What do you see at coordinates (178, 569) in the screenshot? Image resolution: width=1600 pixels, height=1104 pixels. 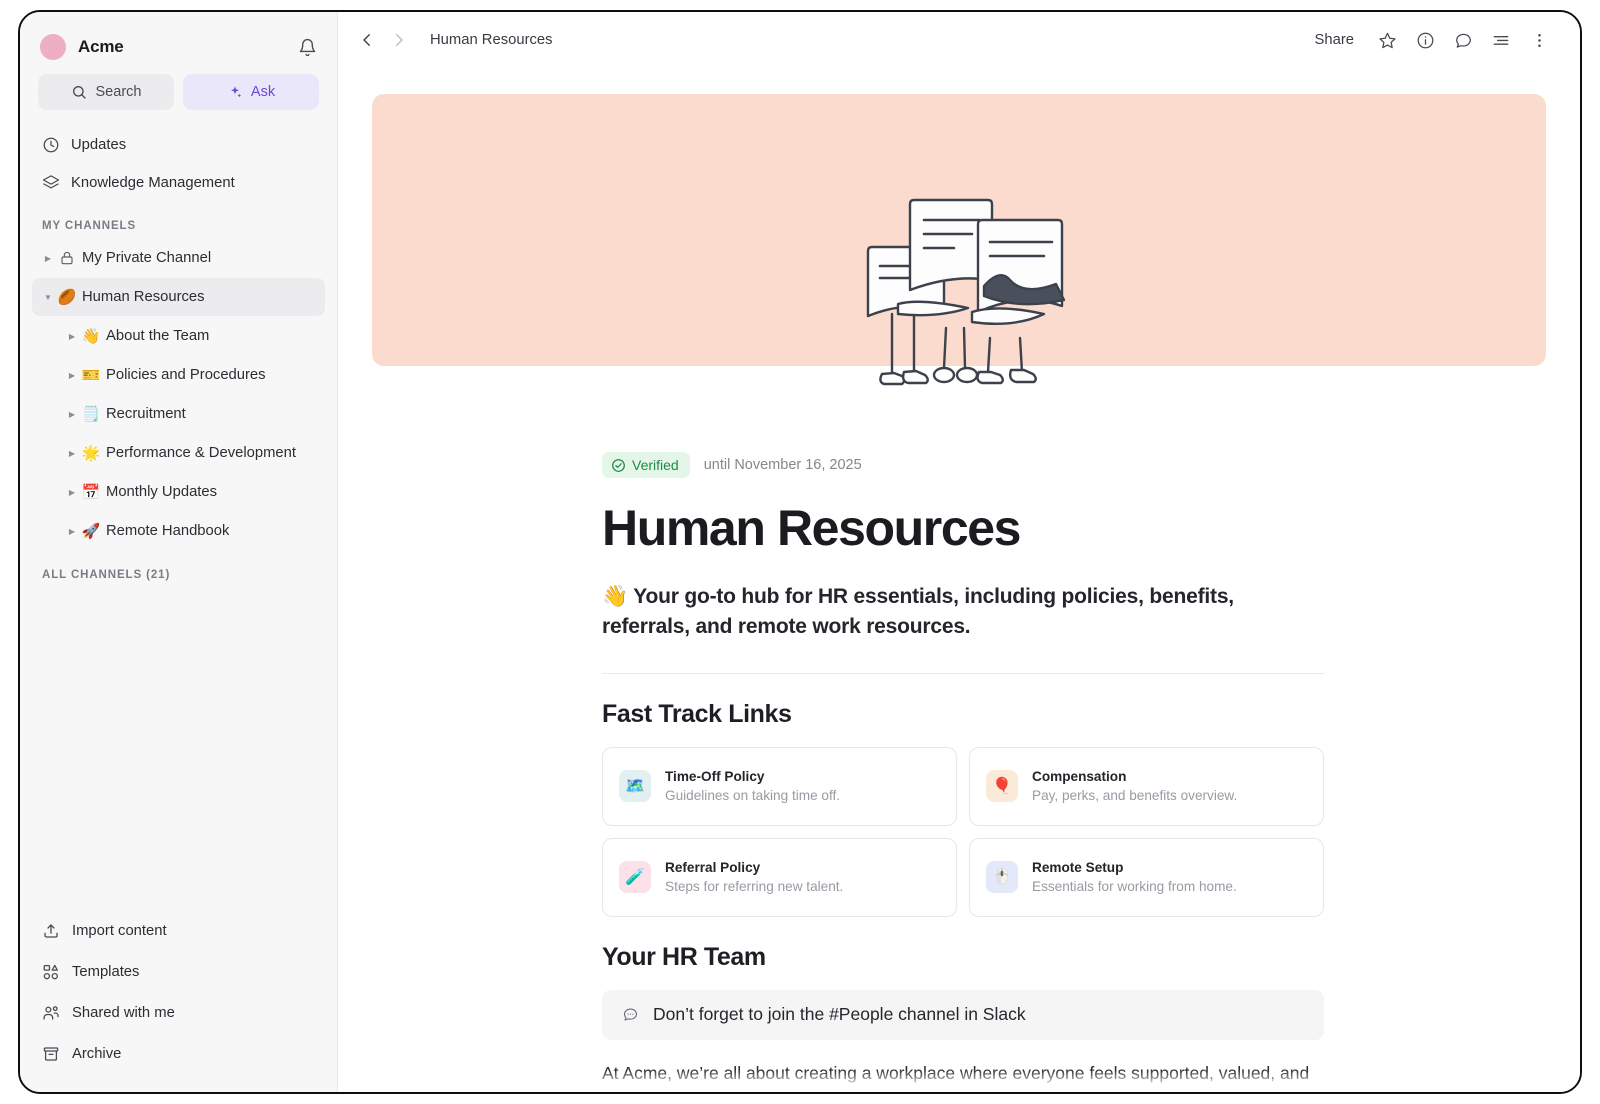 I see `all-channels-label: ALL CHANNELS (21)` at bounding box center [178, 569].